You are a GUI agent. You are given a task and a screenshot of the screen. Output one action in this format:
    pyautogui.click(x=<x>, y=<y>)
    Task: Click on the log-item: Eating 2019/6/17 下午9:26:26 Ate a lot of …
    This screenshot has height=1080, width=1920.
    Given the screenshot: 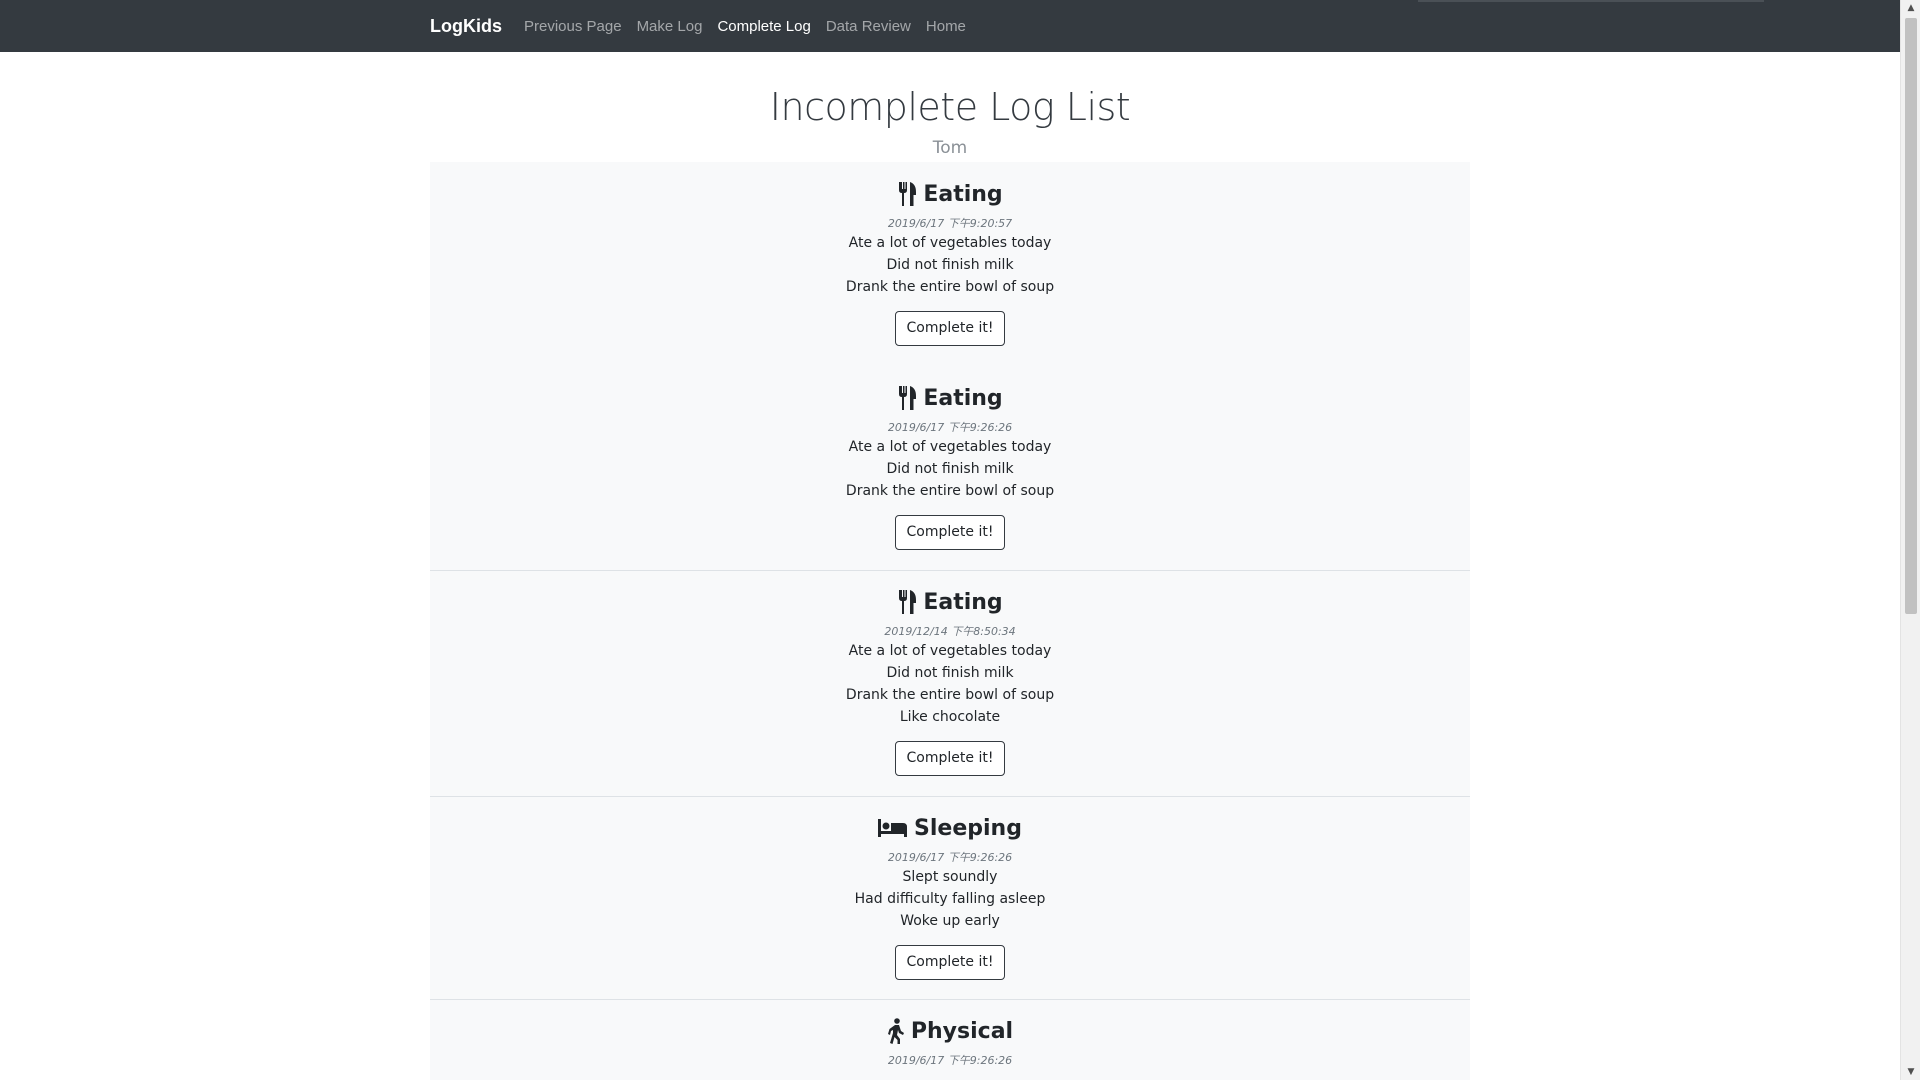 What is the action you would take?
    pyautogui.click(x=950, y=468)
    